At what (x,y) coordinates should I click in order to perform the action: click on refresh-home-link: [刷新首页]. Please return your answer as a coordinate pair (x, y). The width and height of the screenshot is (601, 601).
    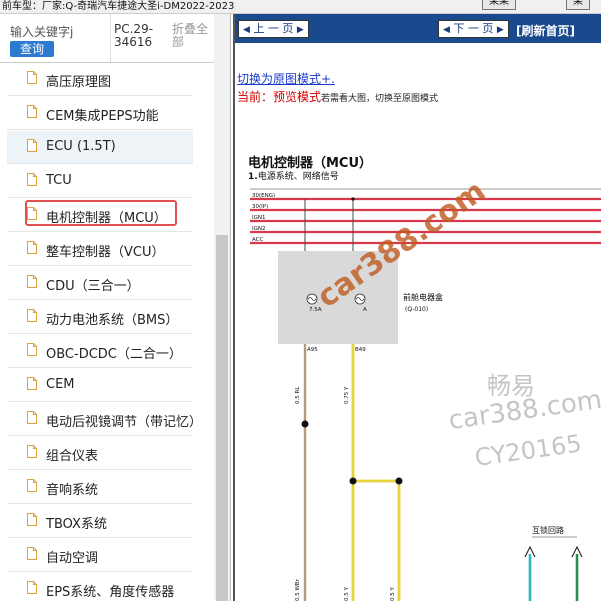
    Looking at the image, I should click on (545, 30).